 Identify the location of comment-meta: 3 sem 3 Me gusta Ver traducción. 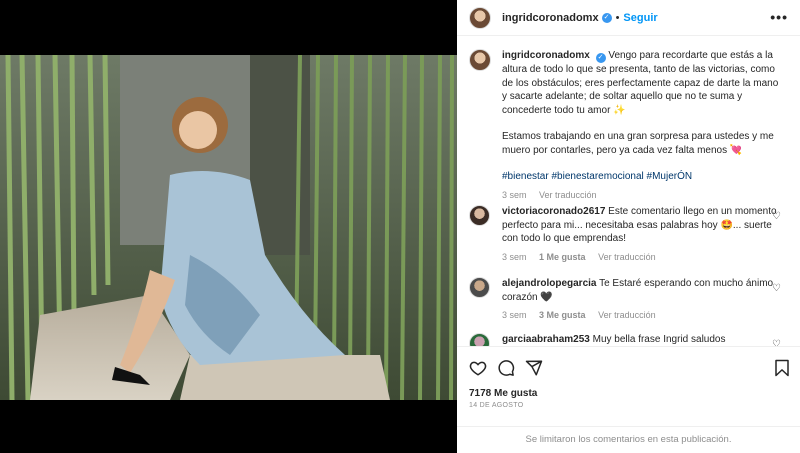
(643, 316).